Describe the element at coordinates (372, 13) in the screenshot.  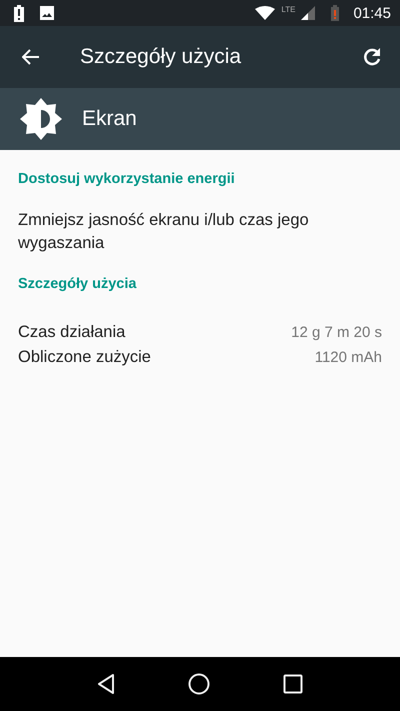
I see `clock: 01:45` at that location.